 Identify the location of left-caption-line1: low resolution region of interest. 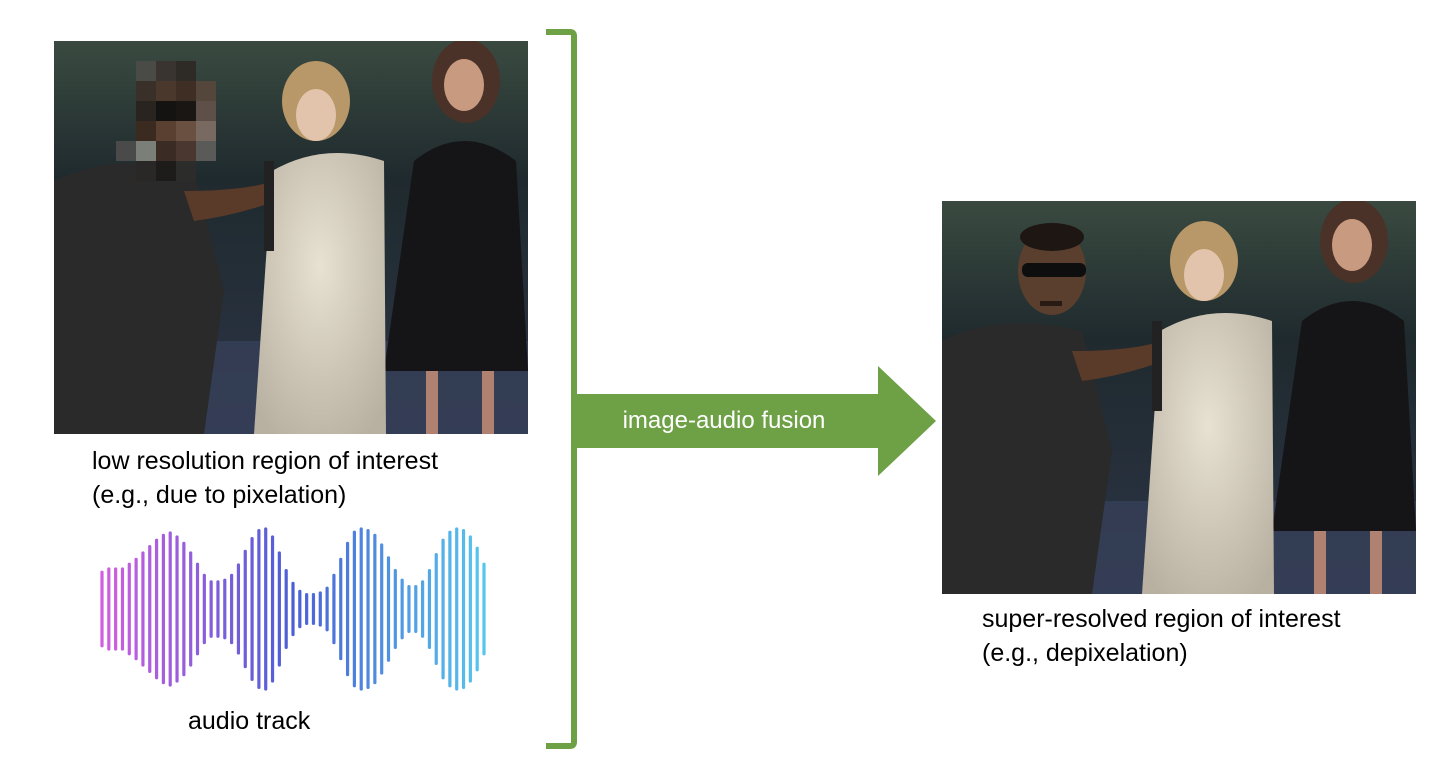
(265, 461).